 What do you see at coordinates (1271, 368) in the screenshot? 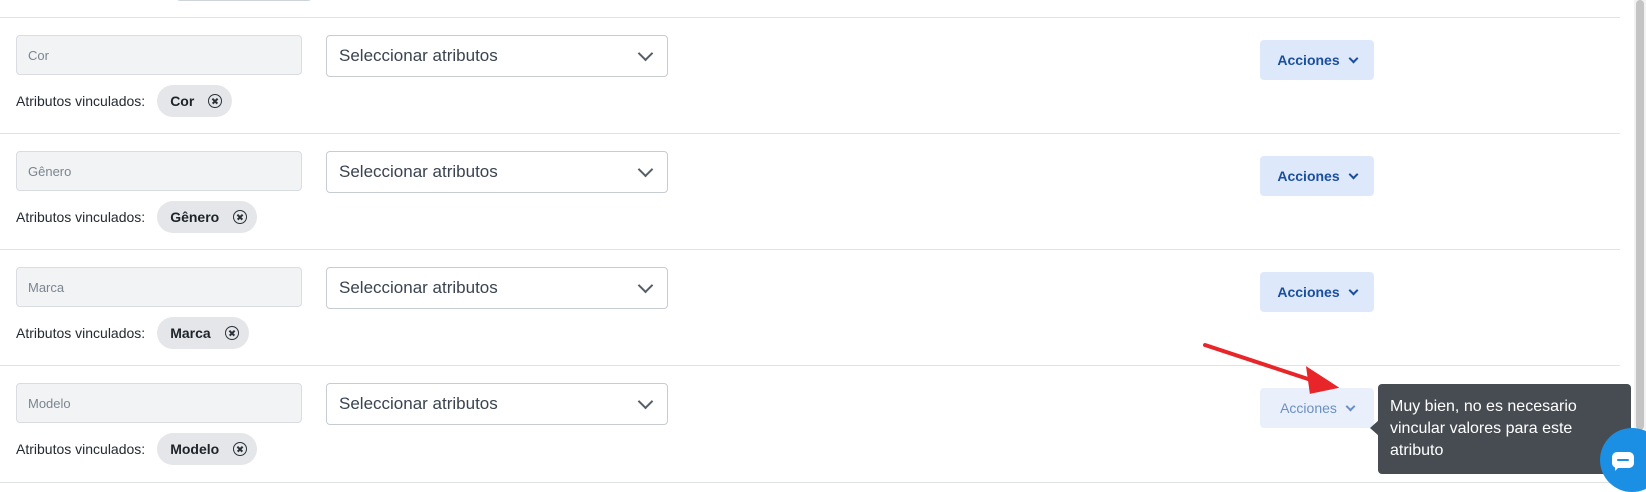
I see `red-arrow-icon` at bounding box center [1271, 368].